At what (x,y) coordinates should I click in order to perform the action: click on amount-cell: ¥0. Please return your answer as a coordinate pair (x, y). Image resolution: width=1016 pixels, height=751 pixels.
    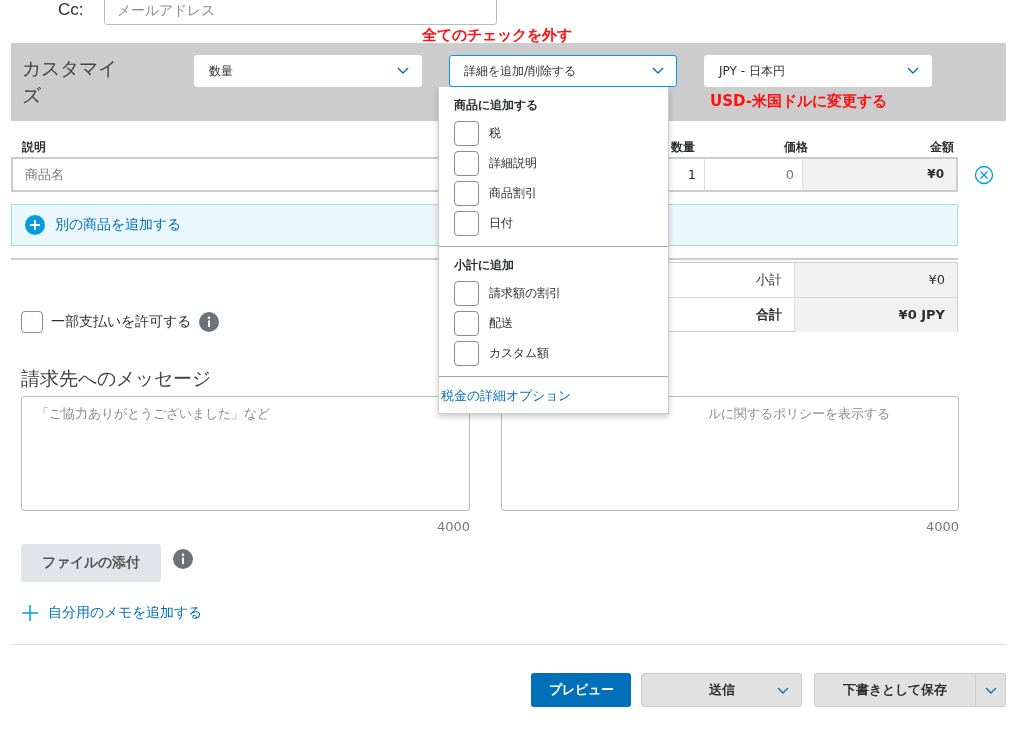
    Looking at the image, I should click on (879, 174).